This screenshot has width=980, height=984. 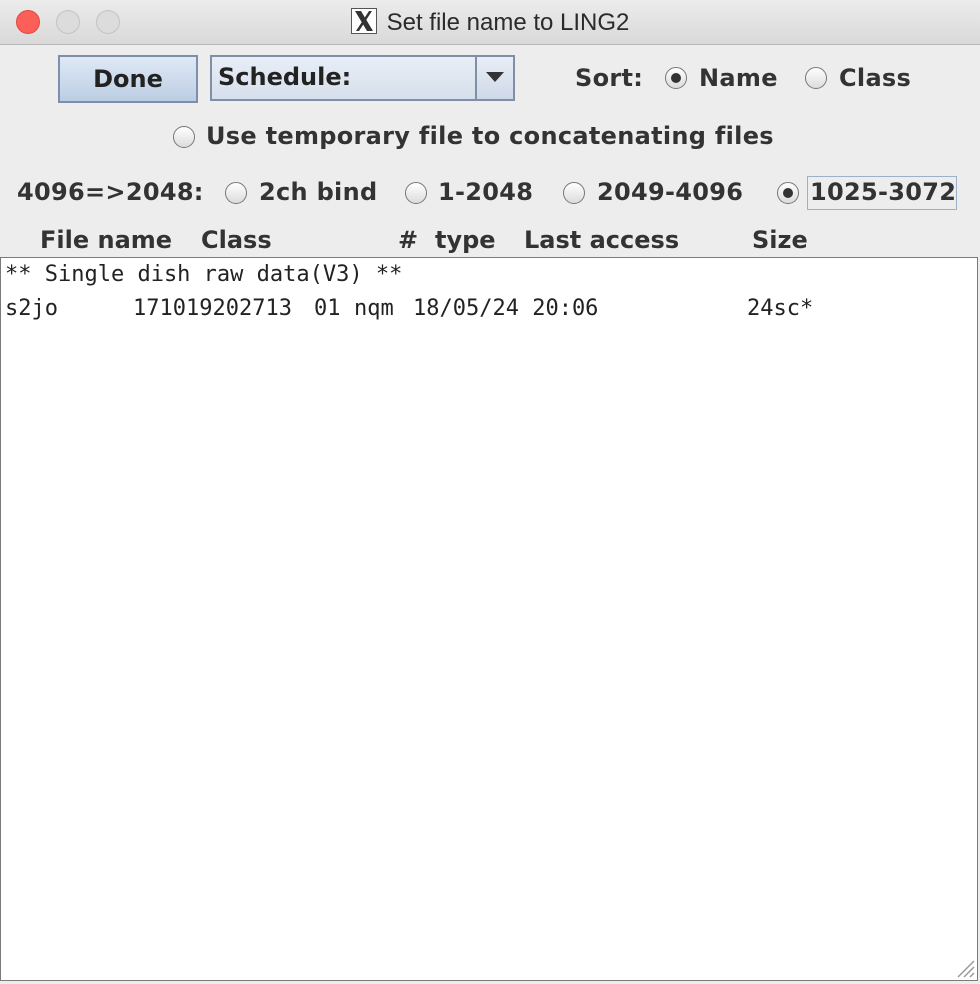 I want to click on conversion-1-2048-radio, so click(x=416, y=193).